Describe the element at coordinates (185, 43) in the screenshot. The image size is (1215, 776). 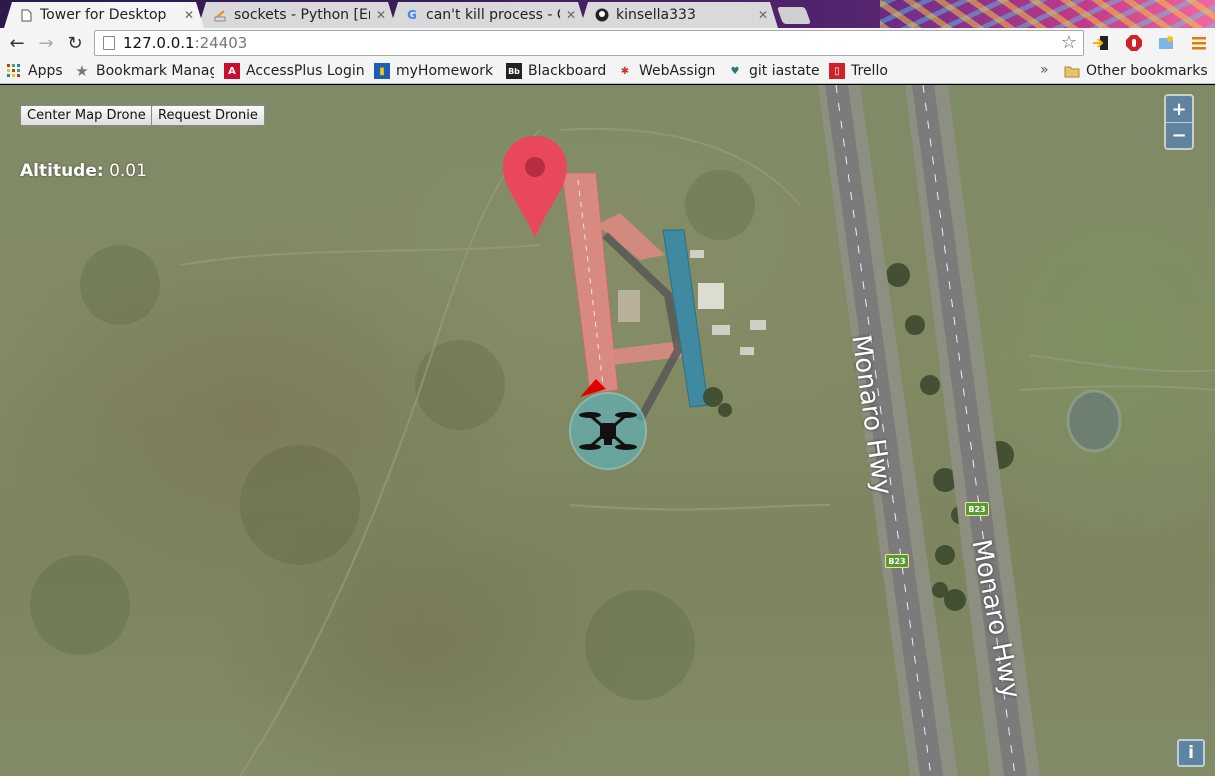
I see `url-text: 127.0.0.1:24403` at that location.